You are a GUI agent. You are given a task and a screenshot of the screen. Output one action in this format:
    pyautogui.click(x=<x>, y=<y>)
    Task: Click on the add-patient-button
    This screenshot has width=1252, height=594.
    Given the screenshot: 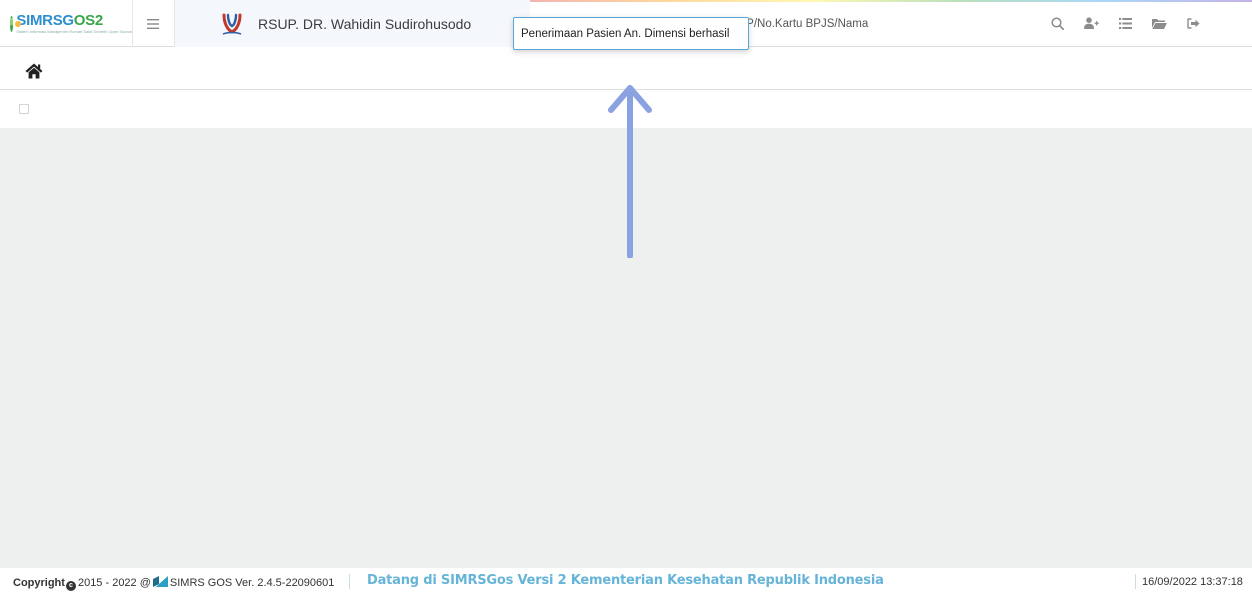 What is the action you would take?
    pyautogui.click(x=1091, y=23)
    